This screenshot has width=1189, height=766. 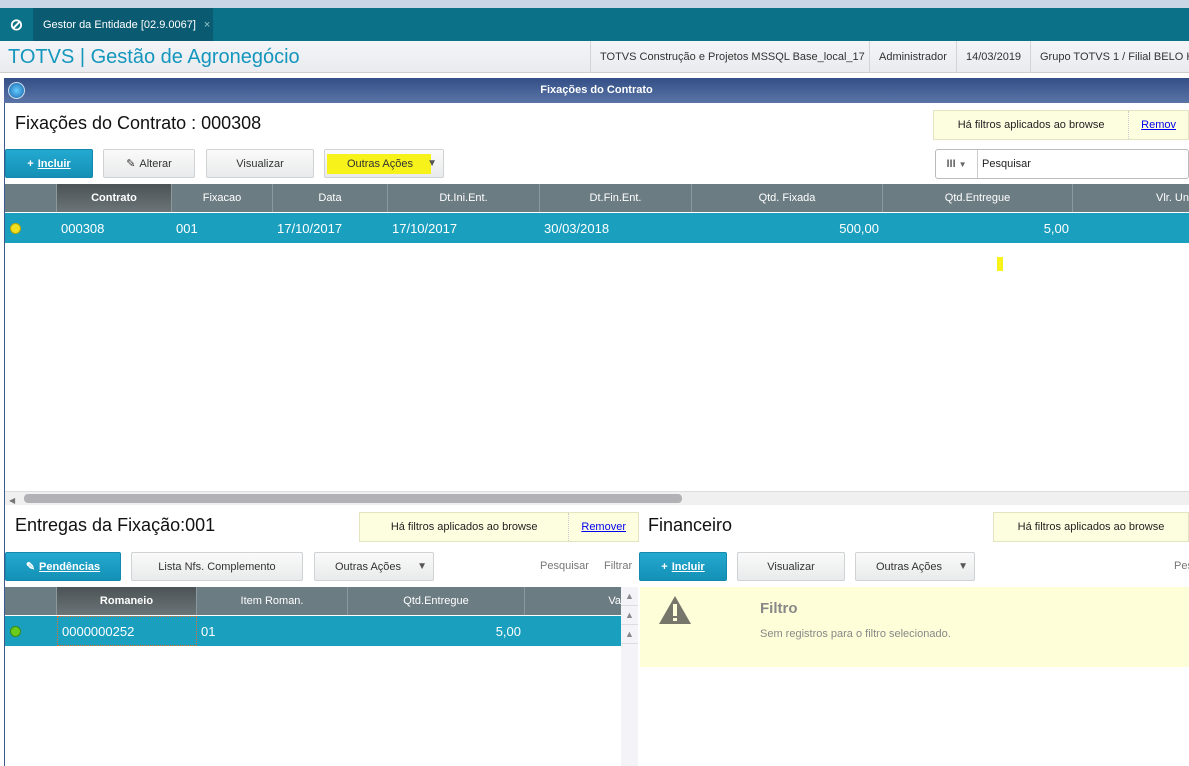 What do you see at coordinates (859, 228) in the screenshot?
I see `cell-qtd-fixada: 500,00` at bounding box center [859, 228].